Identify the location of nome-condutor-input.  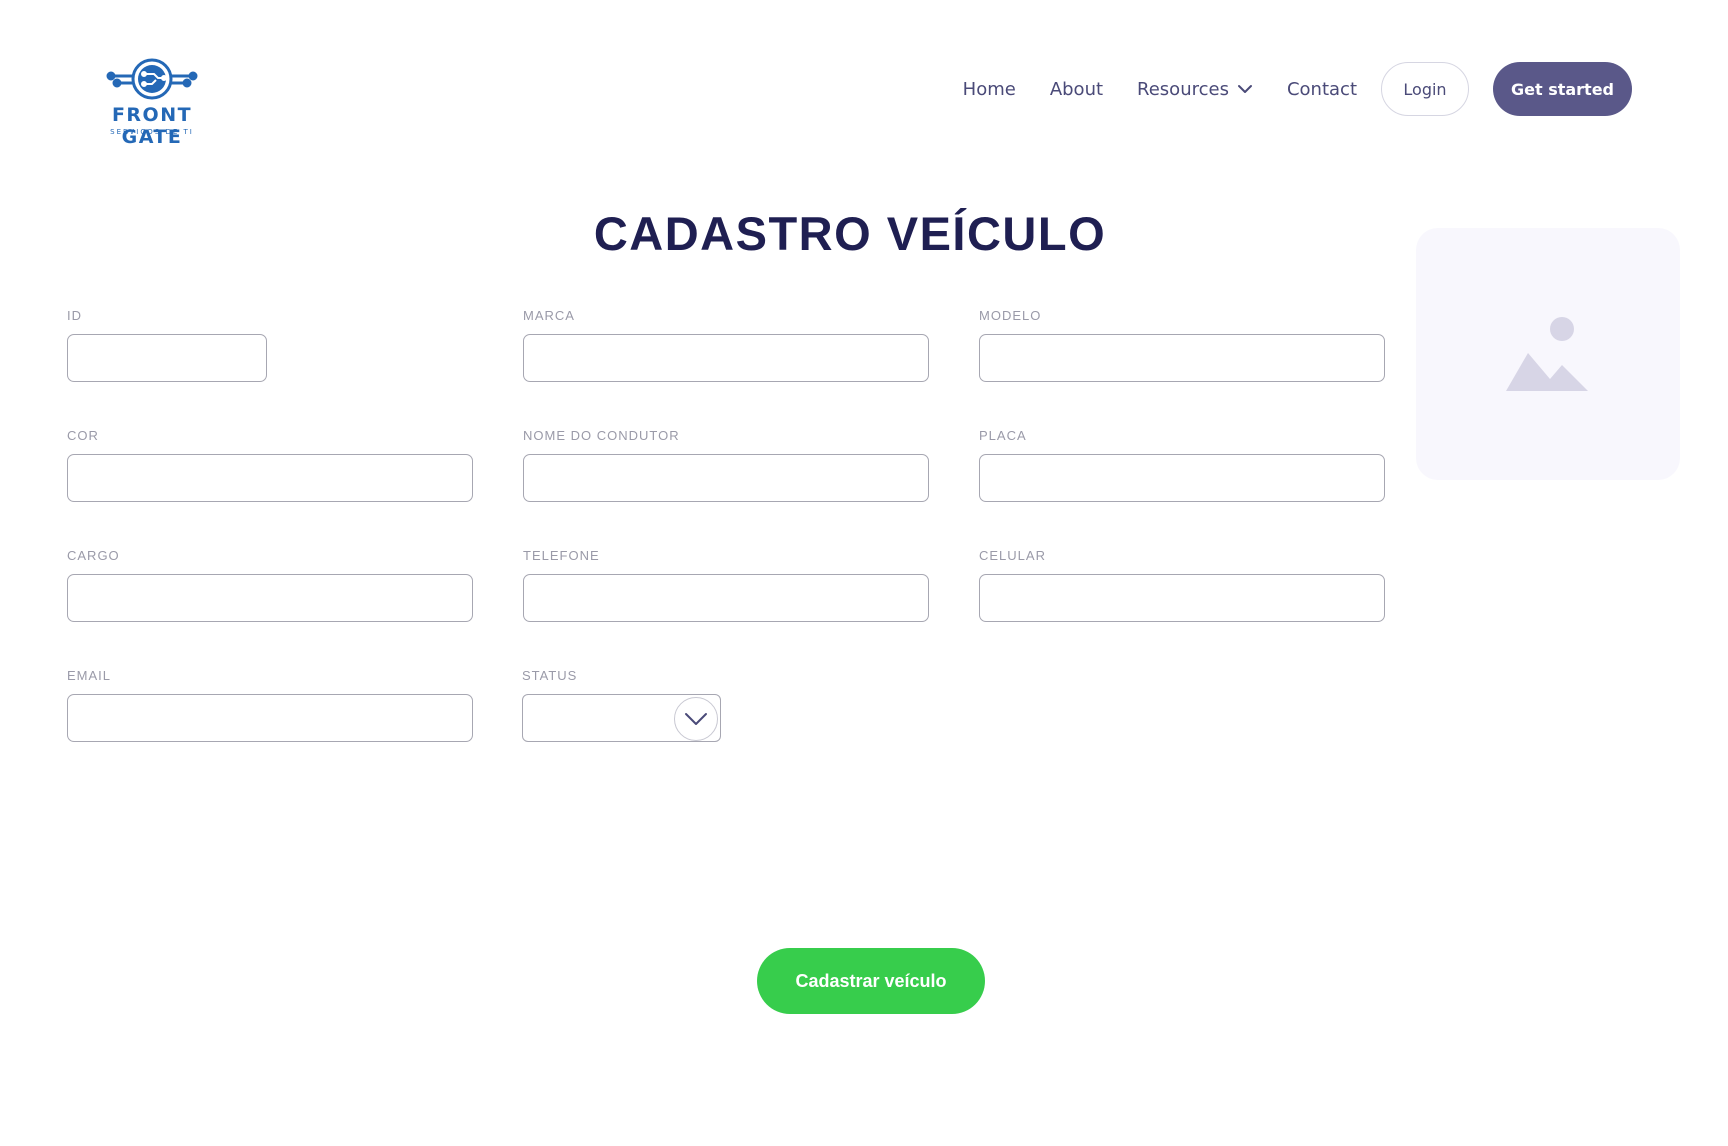
(726, 478).